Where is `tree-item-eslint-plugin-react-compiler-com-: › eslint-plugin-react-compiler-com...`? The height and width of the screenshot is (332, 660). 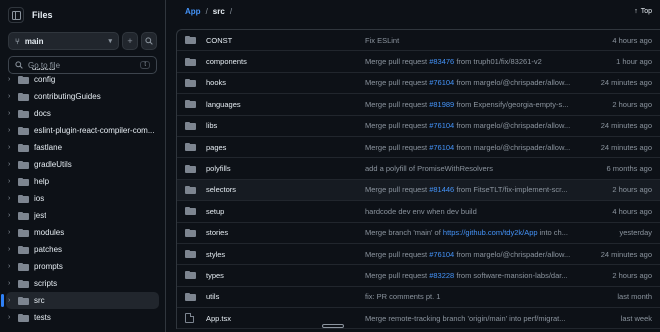 tree-item-eslint-plugin-react-compiler-com-: › eslint-plugin-react-compiler-com... is located at coordinates (82, 130).